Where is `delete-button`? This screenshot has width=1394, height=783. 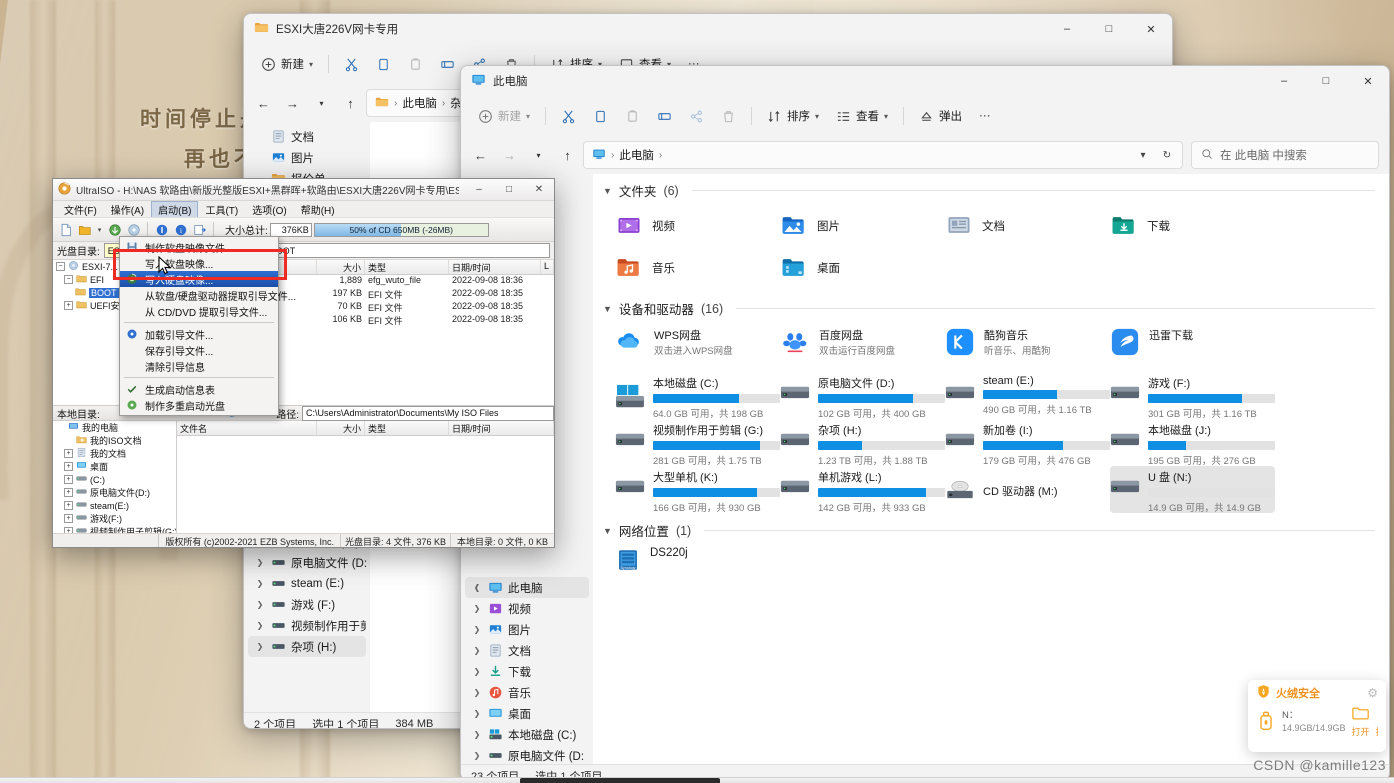
delete-button is located at coordinates (728, 116).